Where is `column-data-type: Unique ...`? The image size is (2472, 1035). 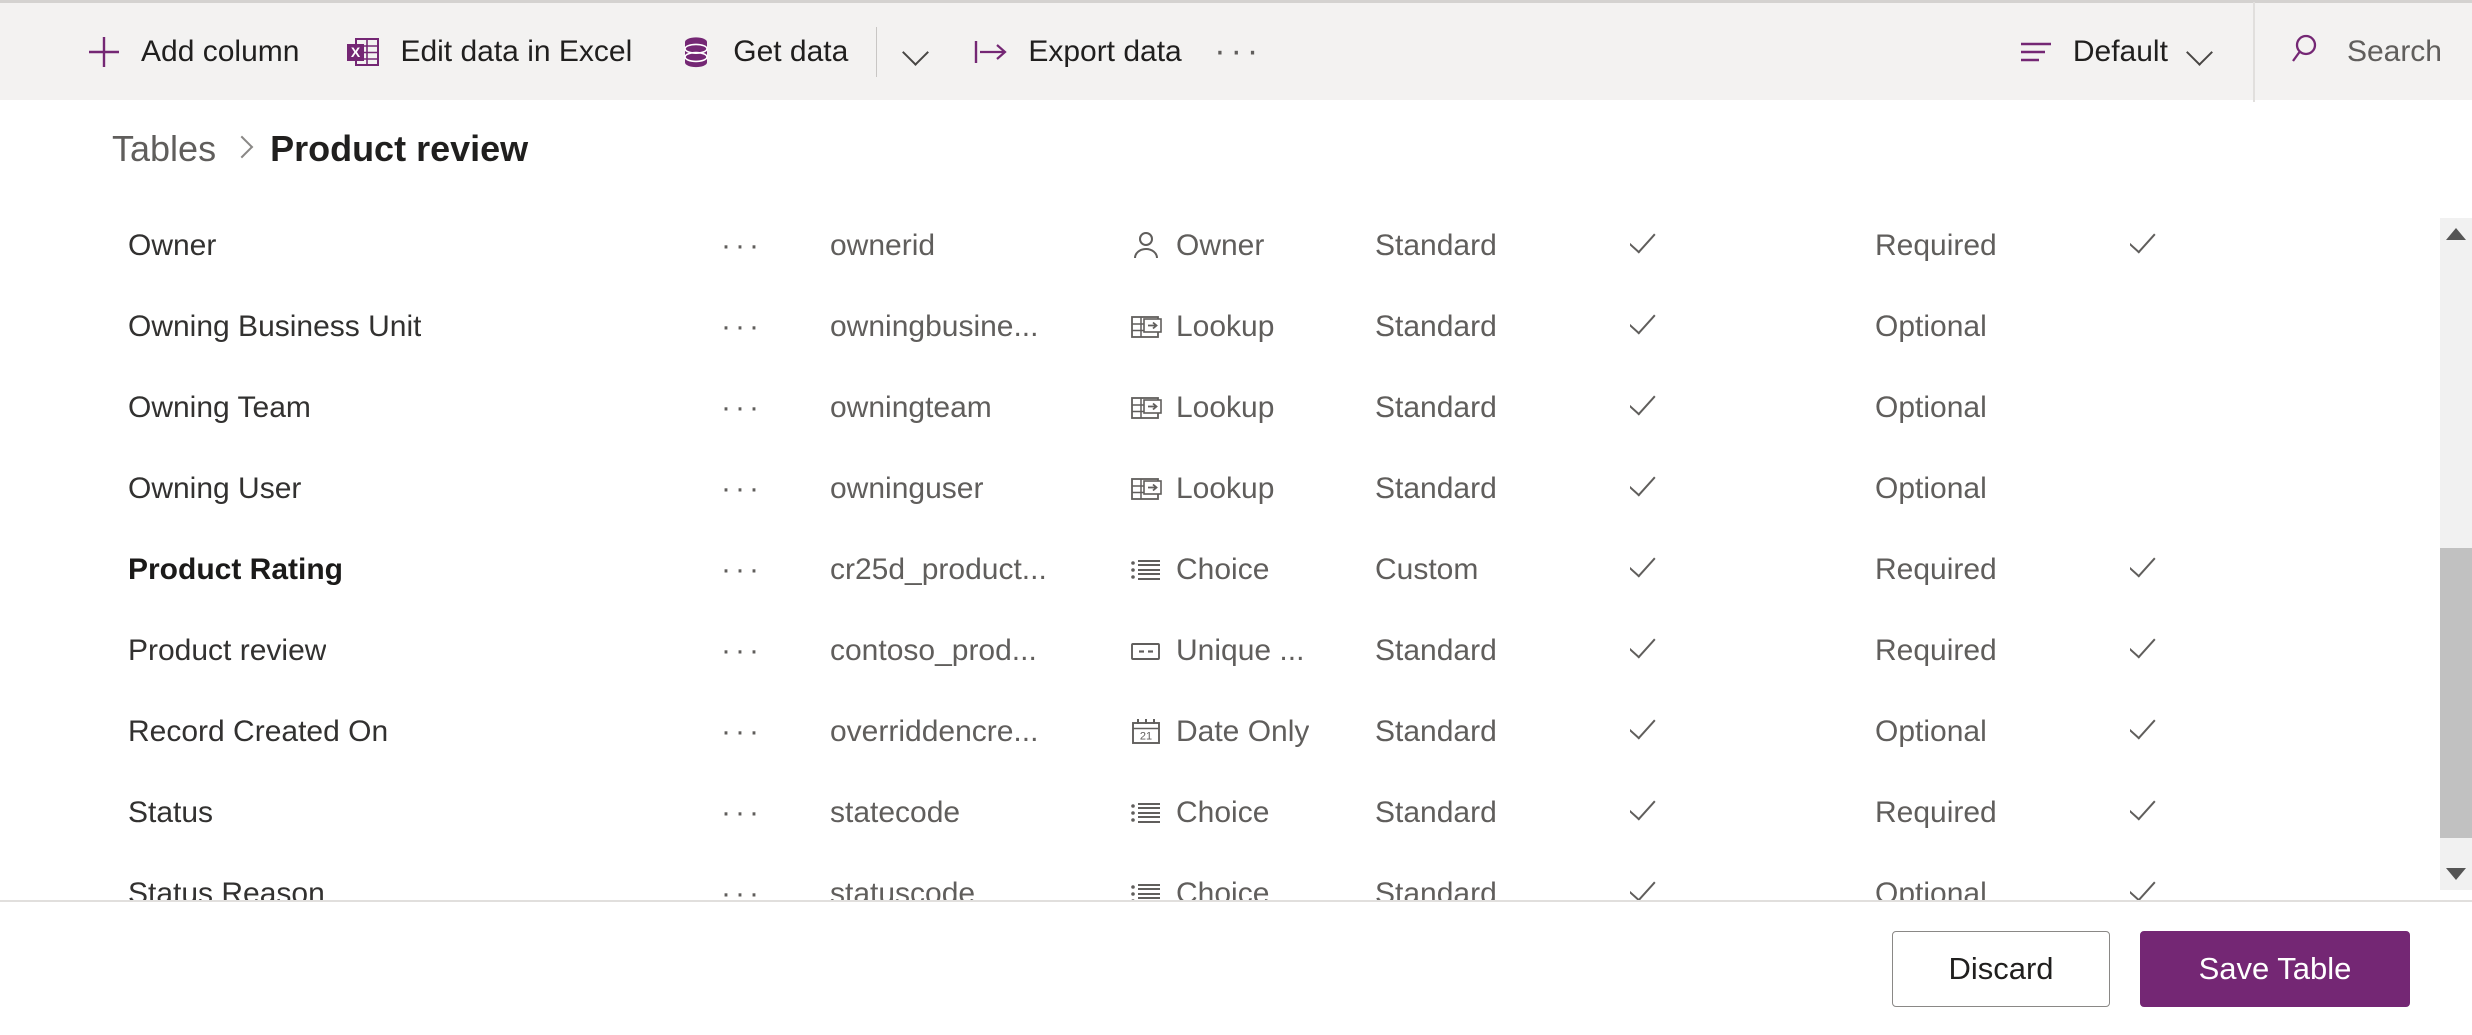 column-data-type: Unique ... is located at coordinates (1216, 651).